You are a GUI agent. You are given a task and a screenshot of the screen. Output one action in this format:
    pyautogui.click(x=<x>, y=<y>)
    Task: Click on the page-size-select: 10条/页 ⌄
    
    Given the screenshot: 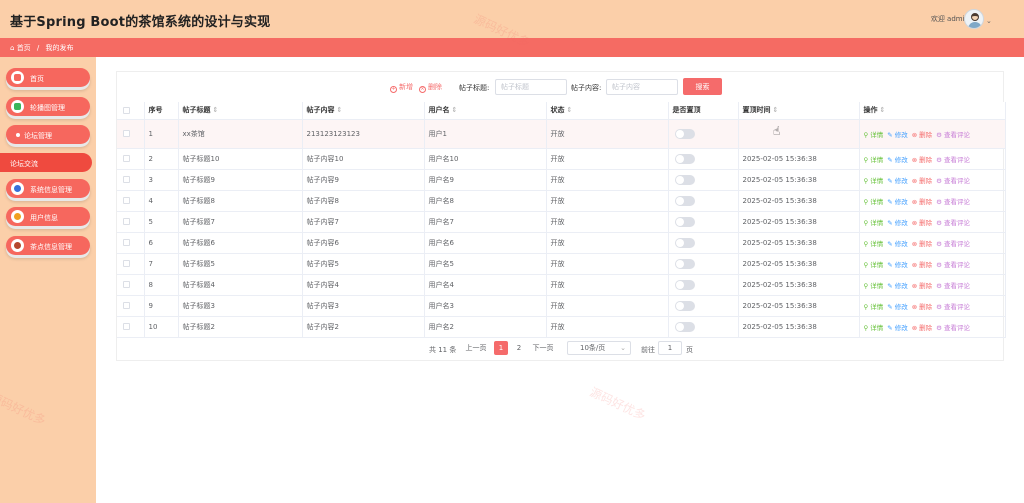 What is the action you would take?
    pyautogui.click(x=599, y=348)
    